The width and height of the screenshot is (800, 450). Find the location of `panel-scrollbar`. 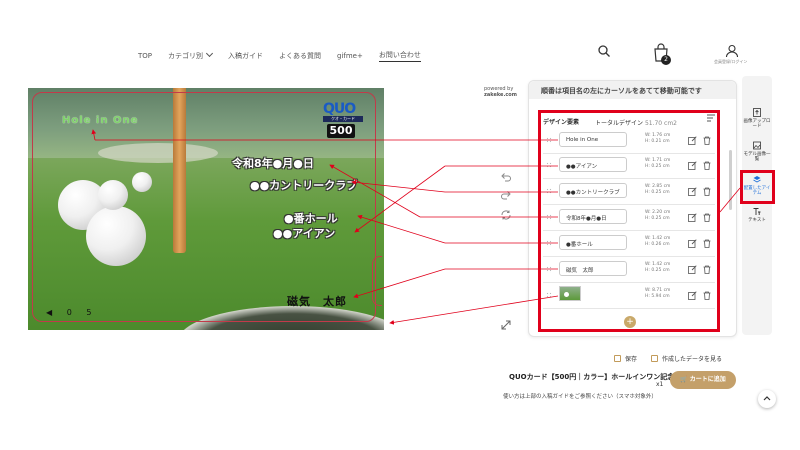

panel-scrollbar is located at coordinates (730, 180).